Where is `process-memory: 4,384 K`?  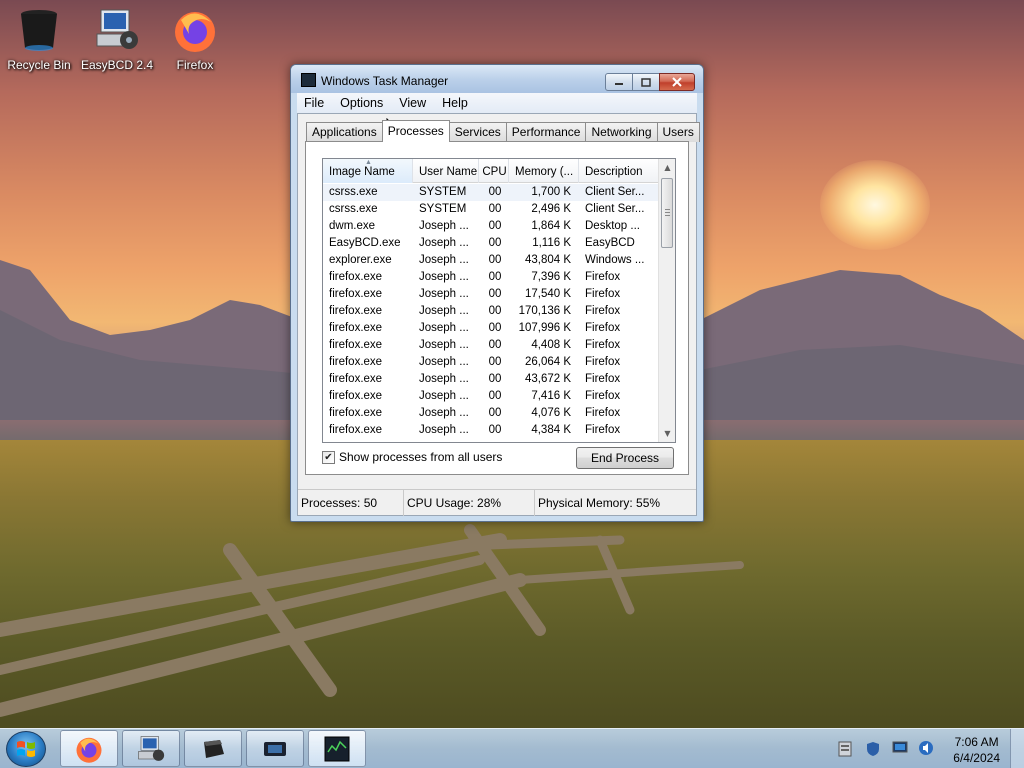 process-memory: 4,384 K is located at coordinates (551, 430).